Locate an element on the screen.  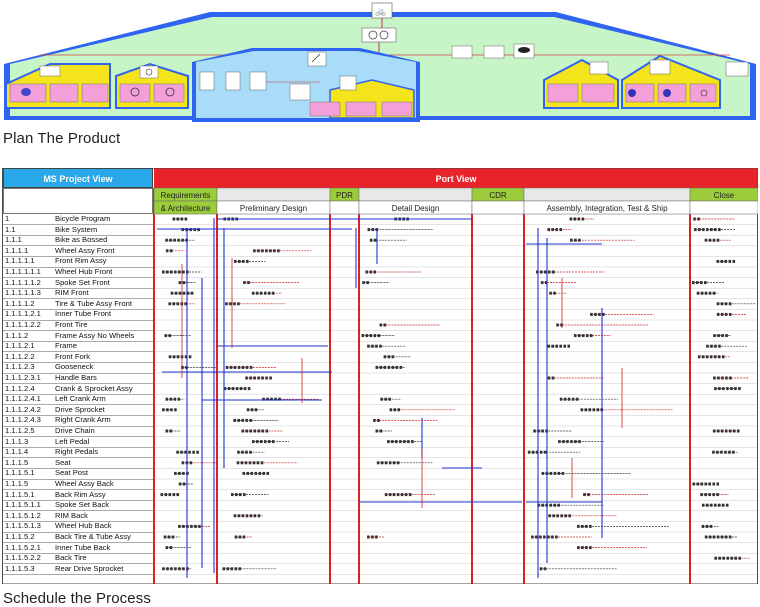
plan-caption: Plan The Product is located at coordinates (62, 138).